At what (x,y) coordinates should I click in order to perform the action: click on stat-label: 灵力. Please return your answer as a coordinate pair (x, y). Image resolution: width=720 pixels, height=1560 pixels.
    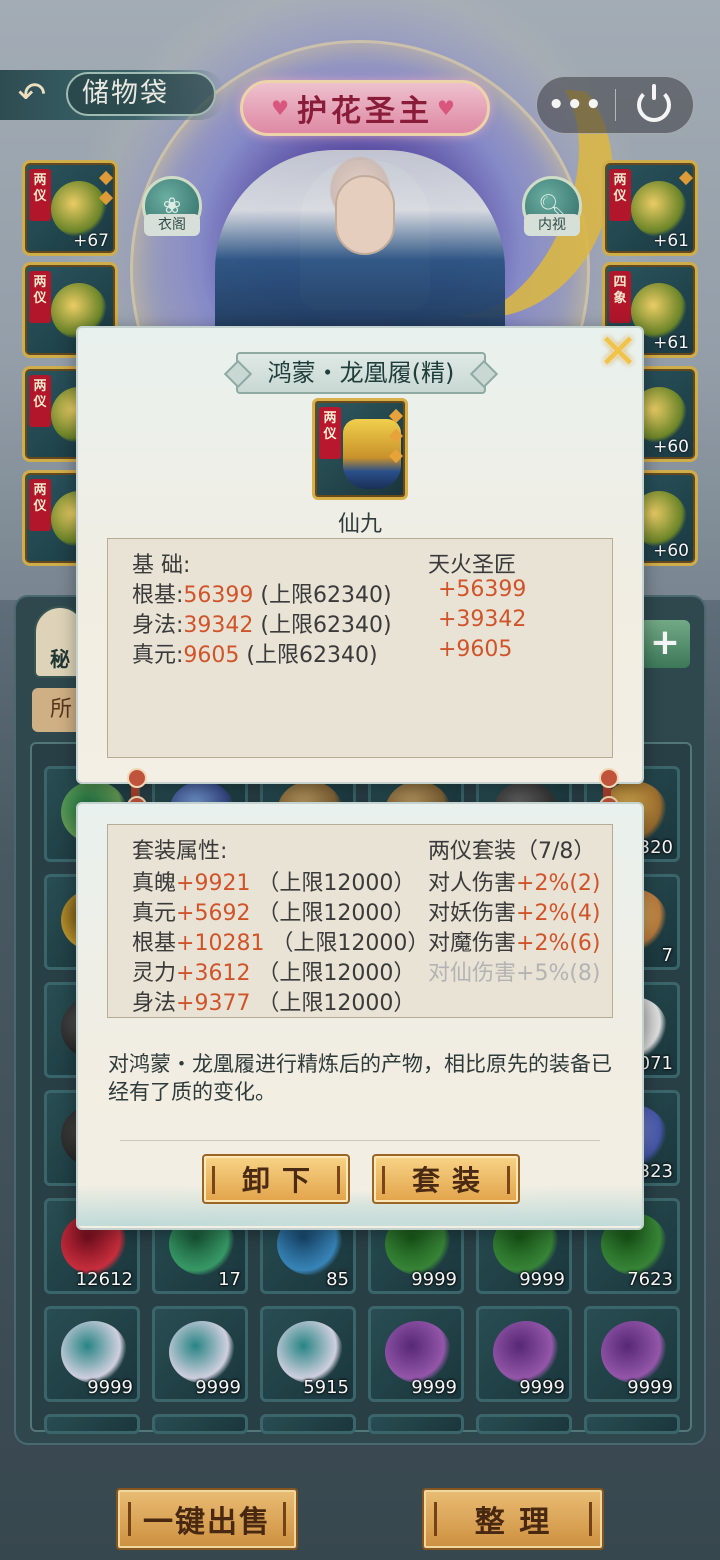
    Looking at the image, I should click on (154, 973).